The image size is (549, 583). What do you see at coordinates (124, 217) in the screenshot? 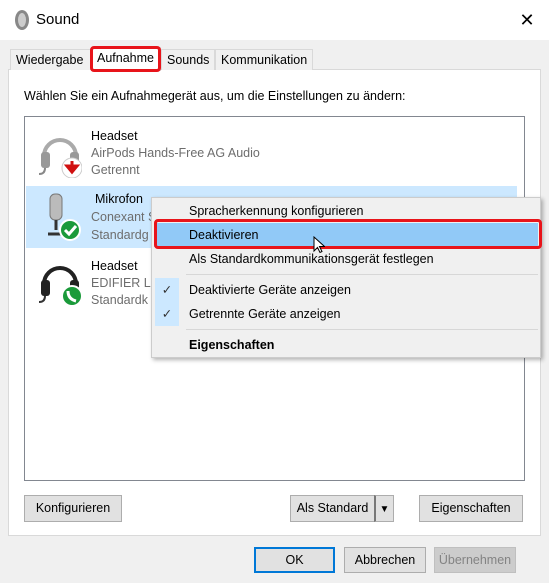
I see `device-description: Conexant S` at bounding box center [124, 217].